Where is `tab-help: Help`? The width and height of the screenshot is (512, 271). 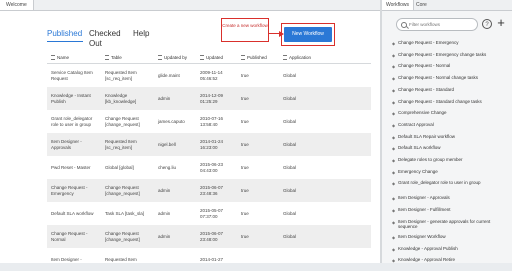 tab-help: Help is located at coordinates (141, 34).